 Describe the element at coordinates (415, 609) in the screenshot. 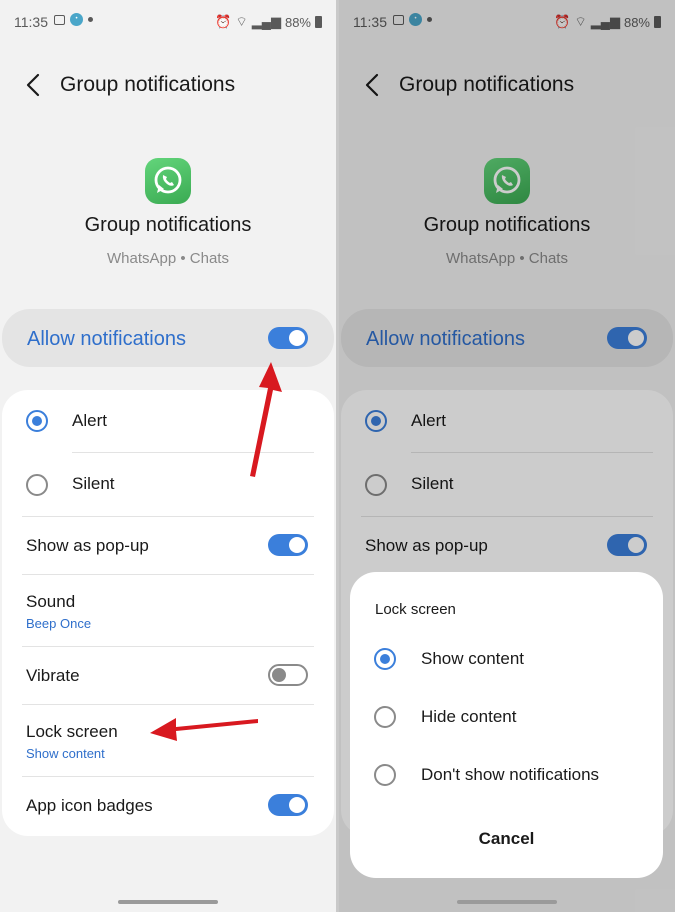

I see `lock-screen-dialog-title: Lock screen` at that location.